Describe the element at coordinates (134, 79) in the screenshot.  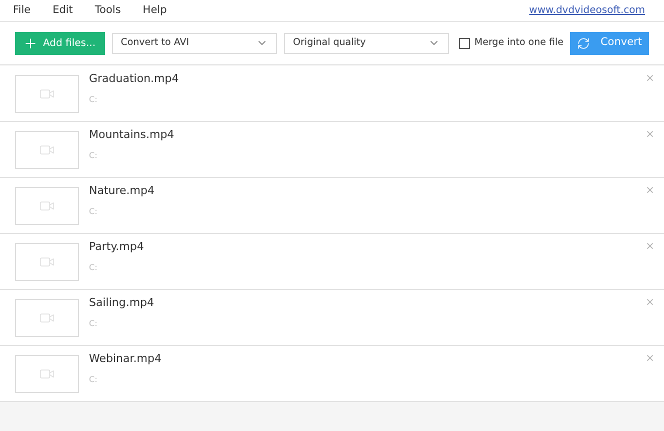
I see `file-name: Graduation.mp4` at that location.